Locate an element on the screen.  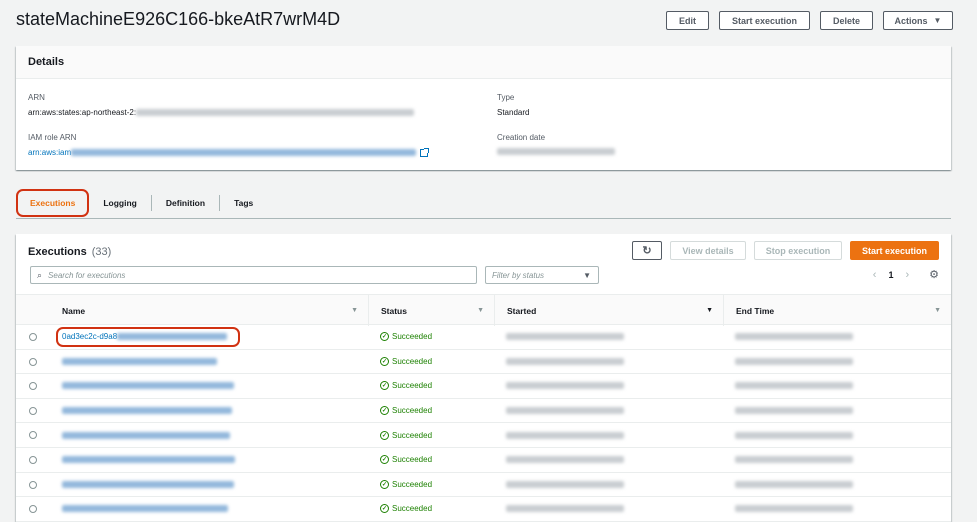
start-execution-primary-button: Start execution is located at coordinates (894, 250).